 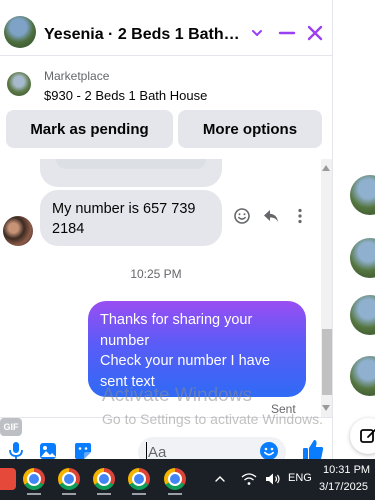 I want to click on gif-icon: GIF, so click(x=11, y=427).